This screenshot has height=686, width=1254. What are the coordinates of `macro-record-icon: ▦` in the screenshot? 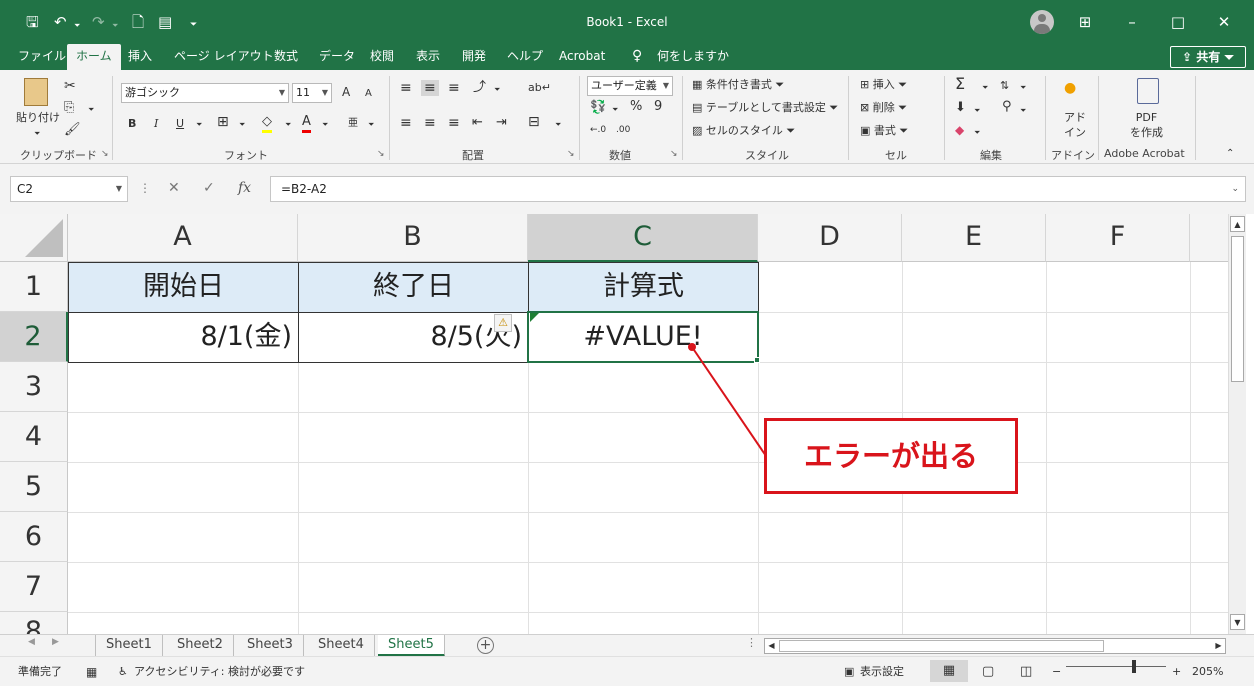 It's located at (91, 672).